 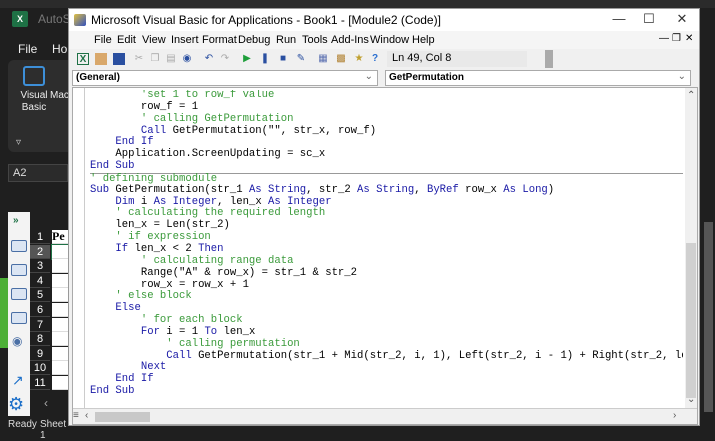 I want to click on margin-indicator-bar, so click(x=79, y=248).